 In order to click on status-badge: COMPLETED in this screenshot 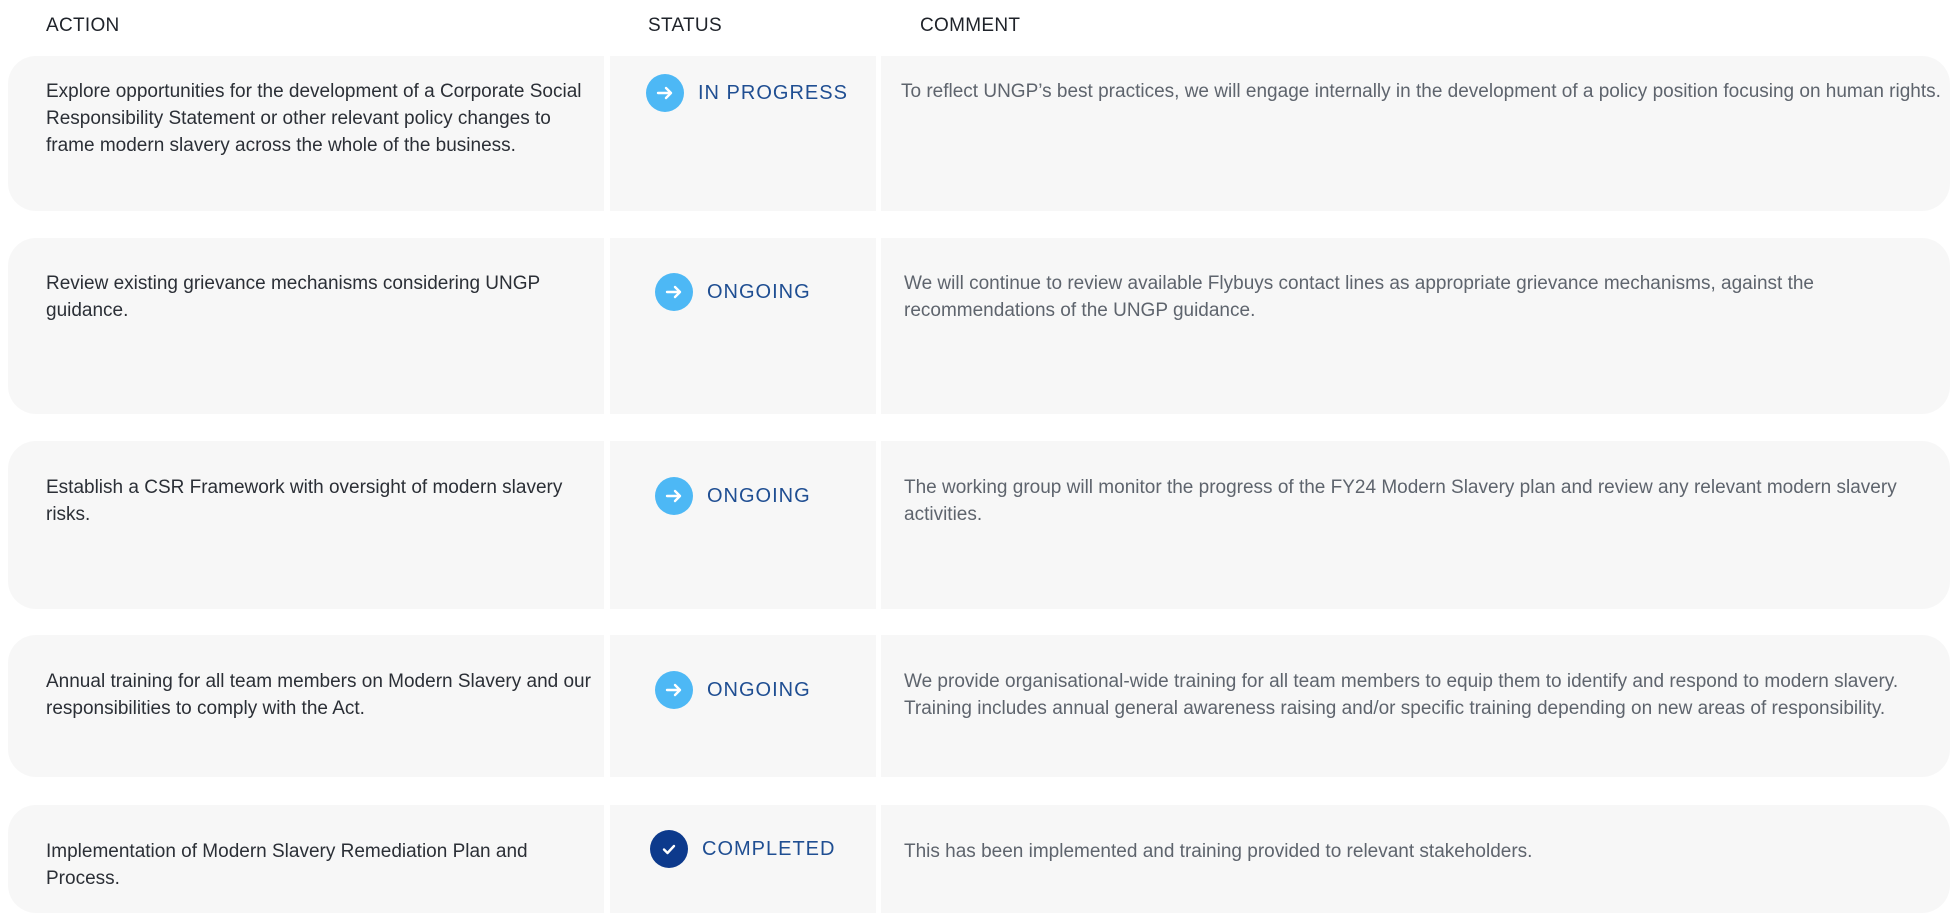, I will do `click(742, 849)`.